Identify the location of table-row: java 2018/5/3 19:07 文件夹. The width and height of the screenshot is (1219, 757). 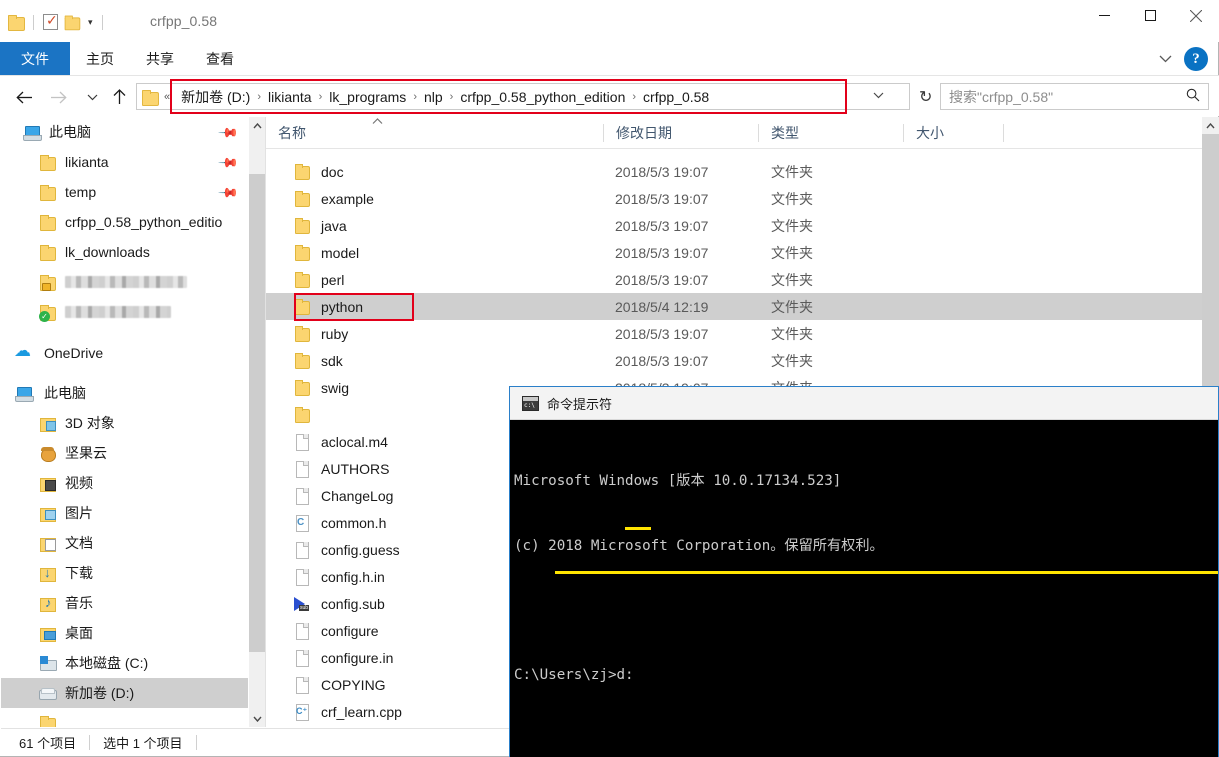
(734, 225).